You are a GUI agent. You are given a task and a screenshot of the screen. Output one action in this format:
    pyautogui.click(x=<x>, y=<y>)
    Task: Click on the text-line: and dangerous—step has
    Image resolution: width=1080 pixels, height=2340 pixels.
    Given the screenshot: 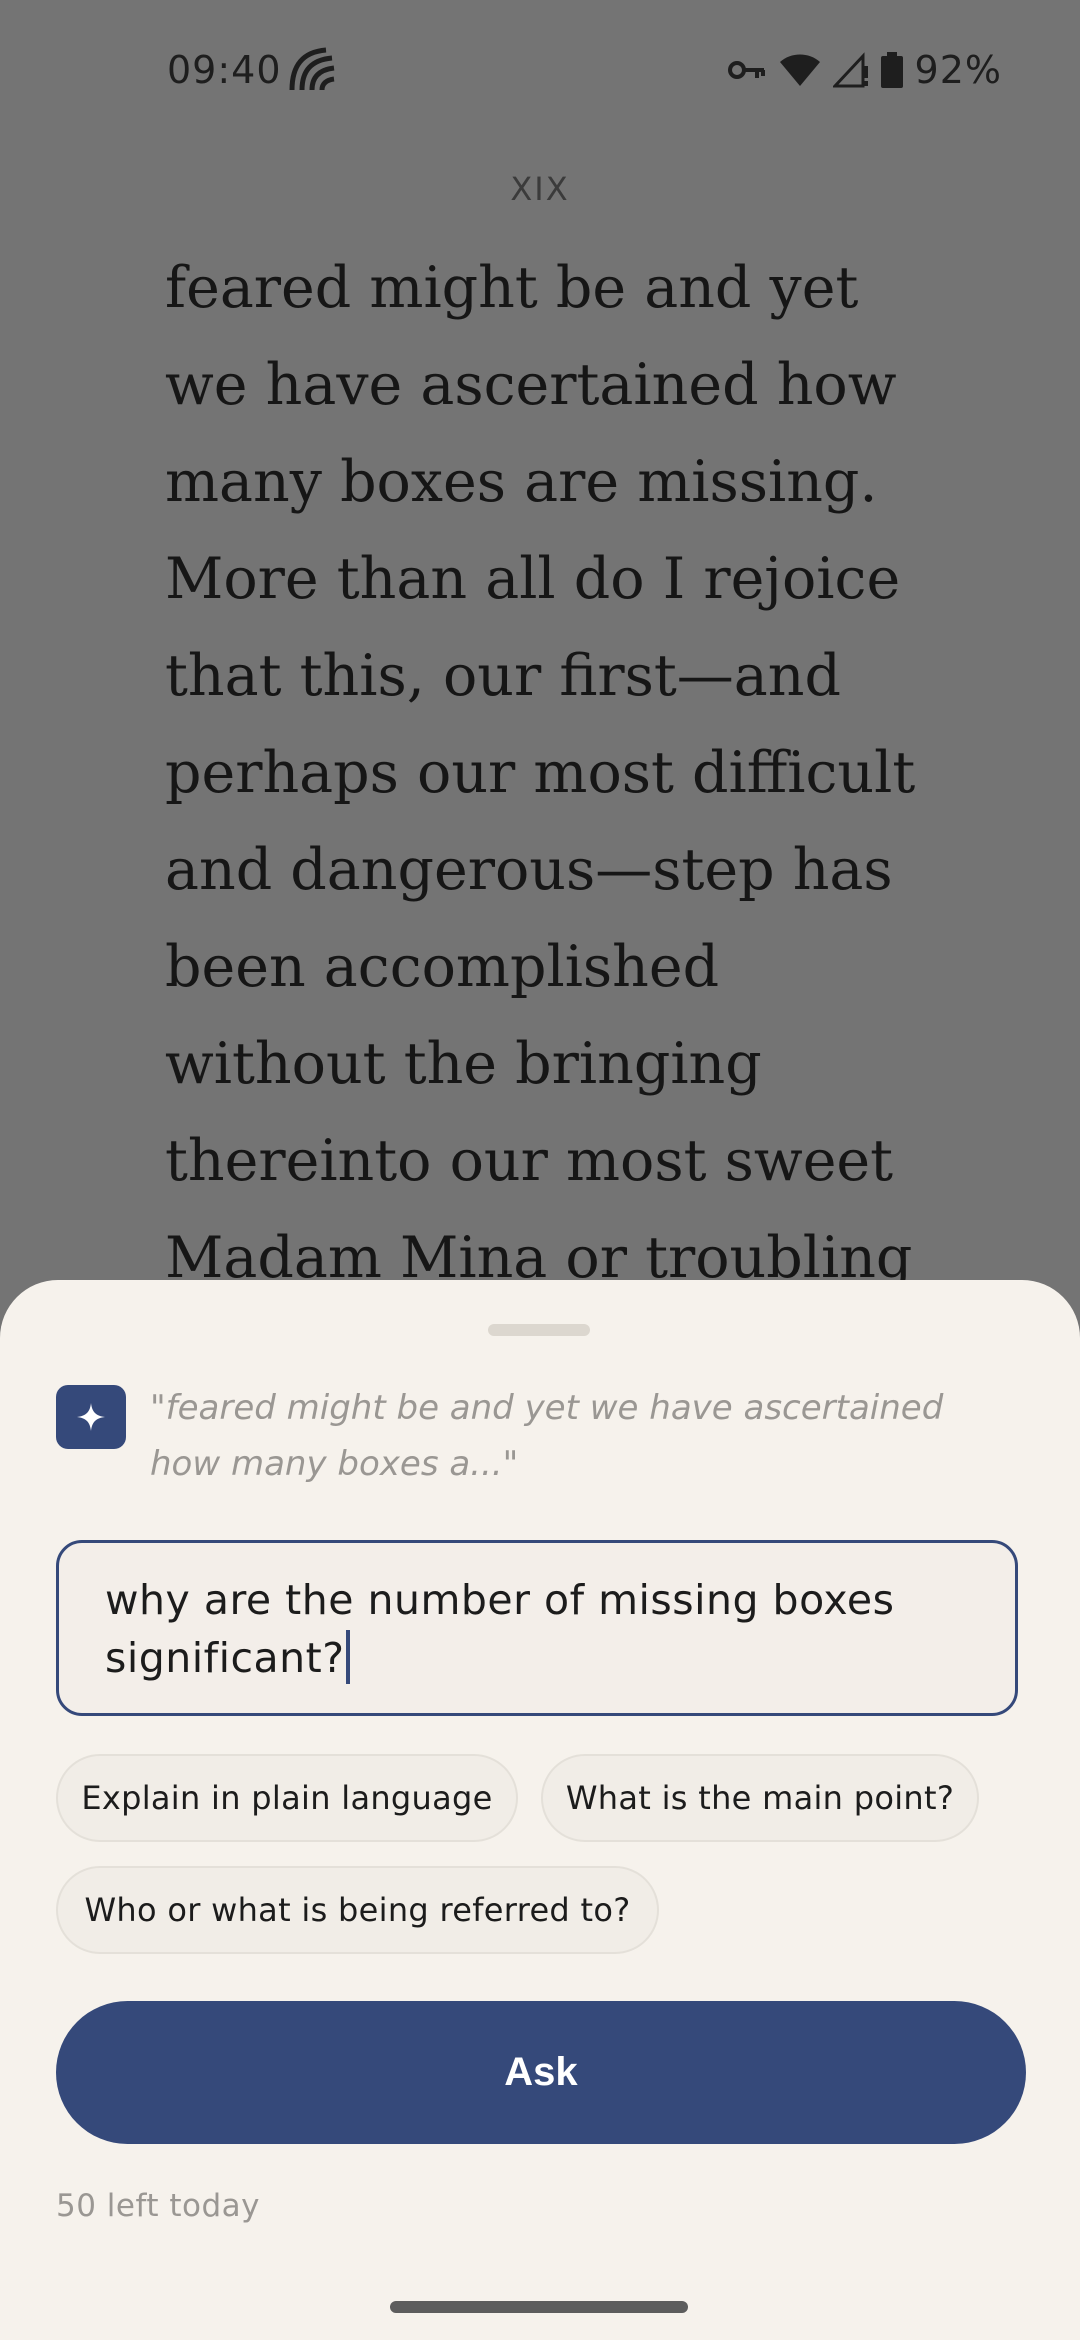 What is the action you would take?
    pyautogui.click(x=529, y=870)
    